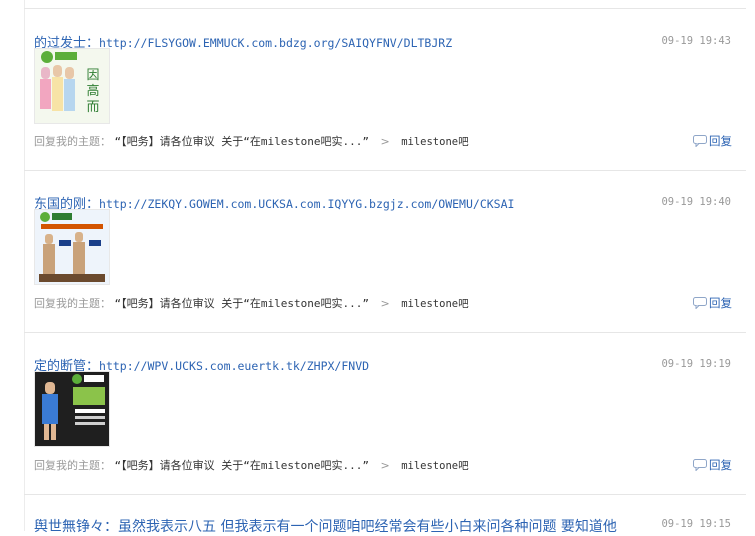 The width and height of the screenshot is (755, 536). I want to click on timestamp: 09-19 19:15, so click(696, 524).